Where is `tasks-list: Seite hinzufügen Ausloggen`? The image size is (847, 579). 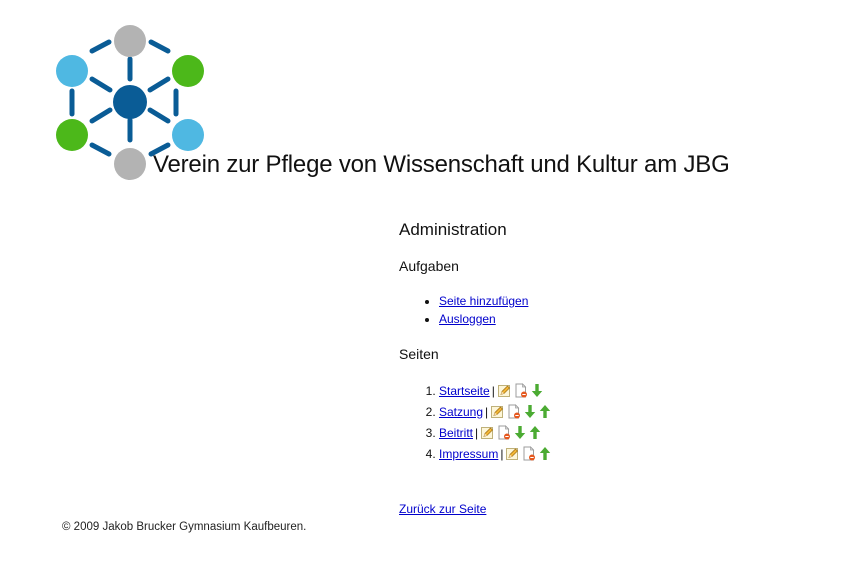 tasks-list: Seite hinzufügen Ausloggen is located at coordinates (463, 310).